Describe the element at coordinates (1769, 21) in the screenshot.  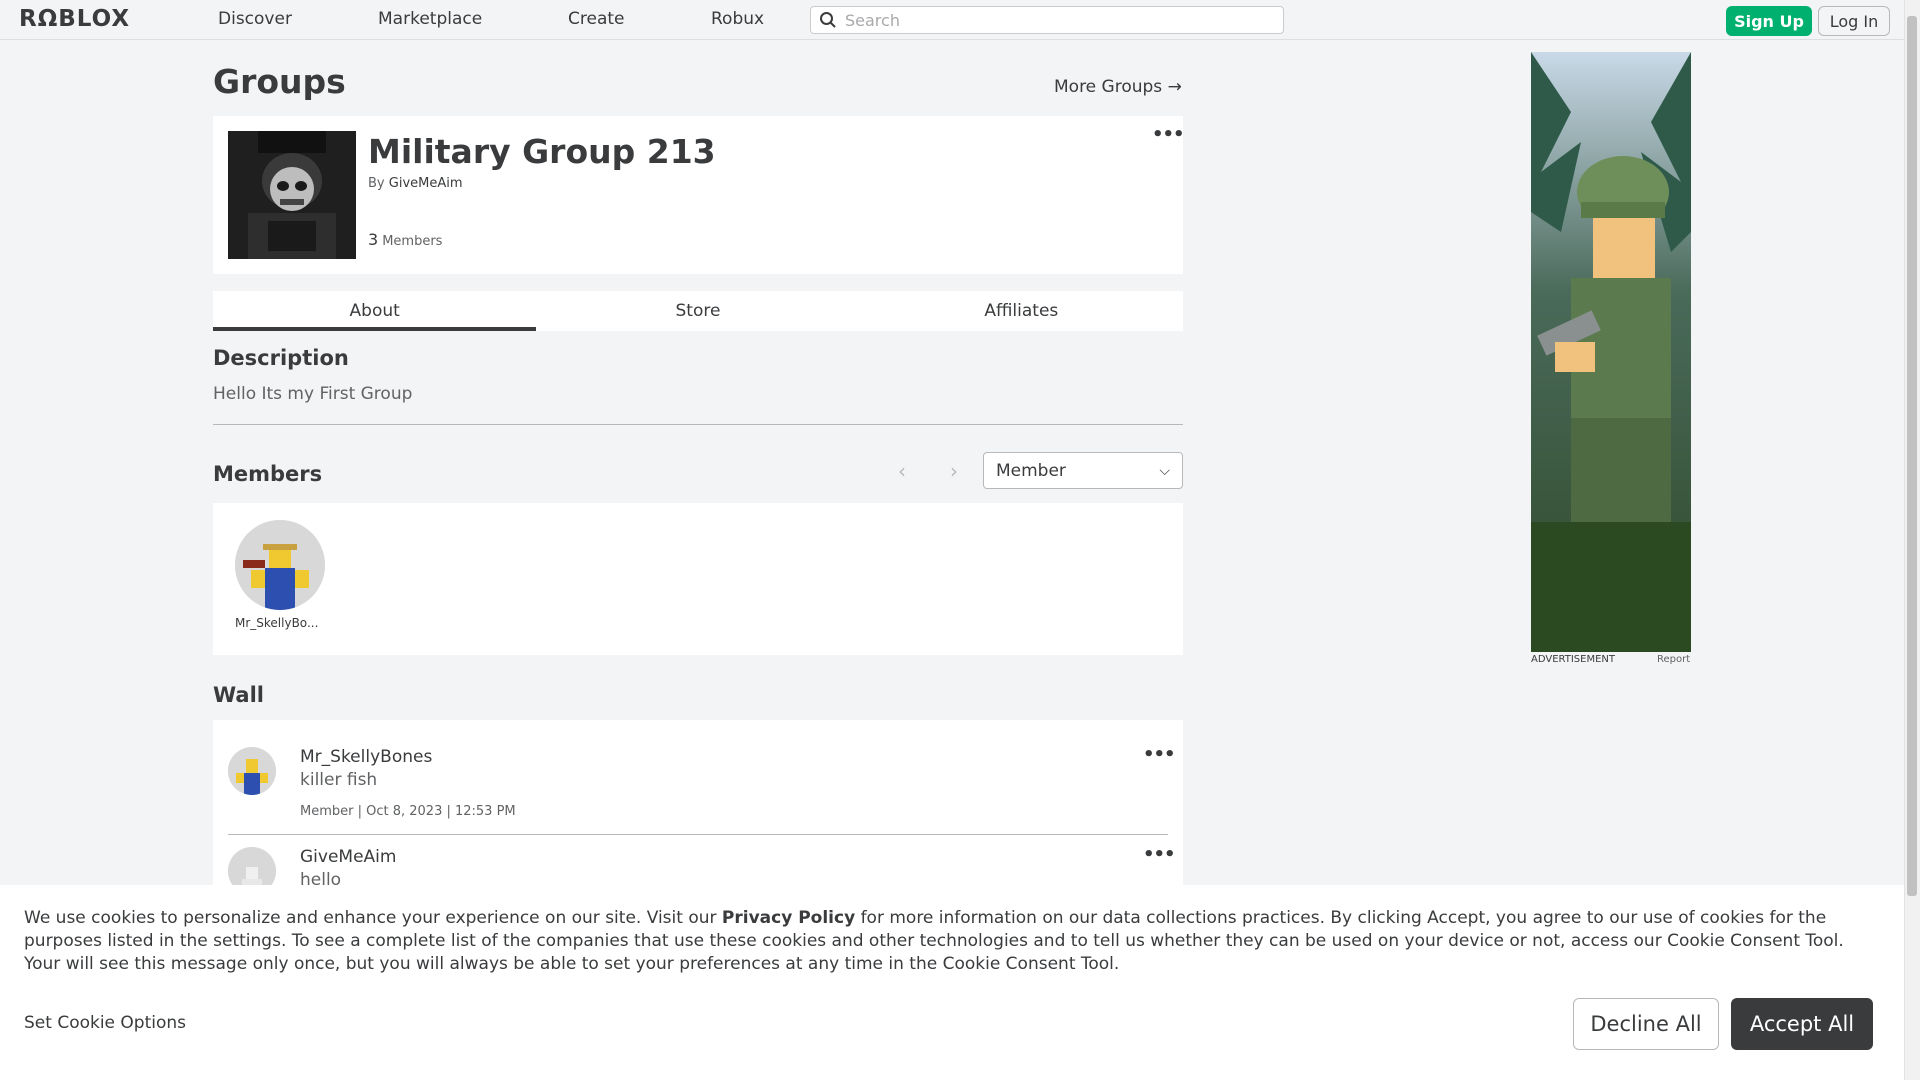
I see `sign-up-button: Sign Up` at that location.